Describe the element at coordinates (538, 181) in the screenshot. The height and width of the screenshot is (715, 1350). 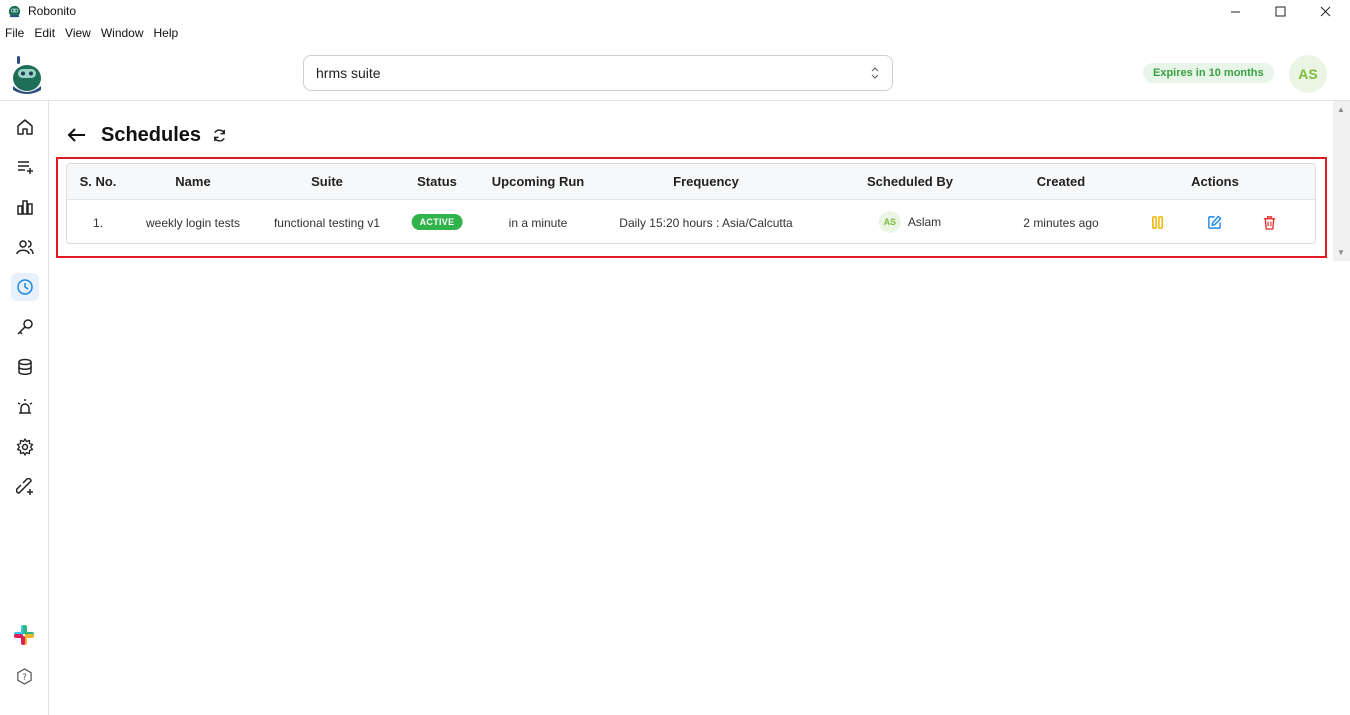
I see `col-upcoming-run: Upcoming Run` at that location.